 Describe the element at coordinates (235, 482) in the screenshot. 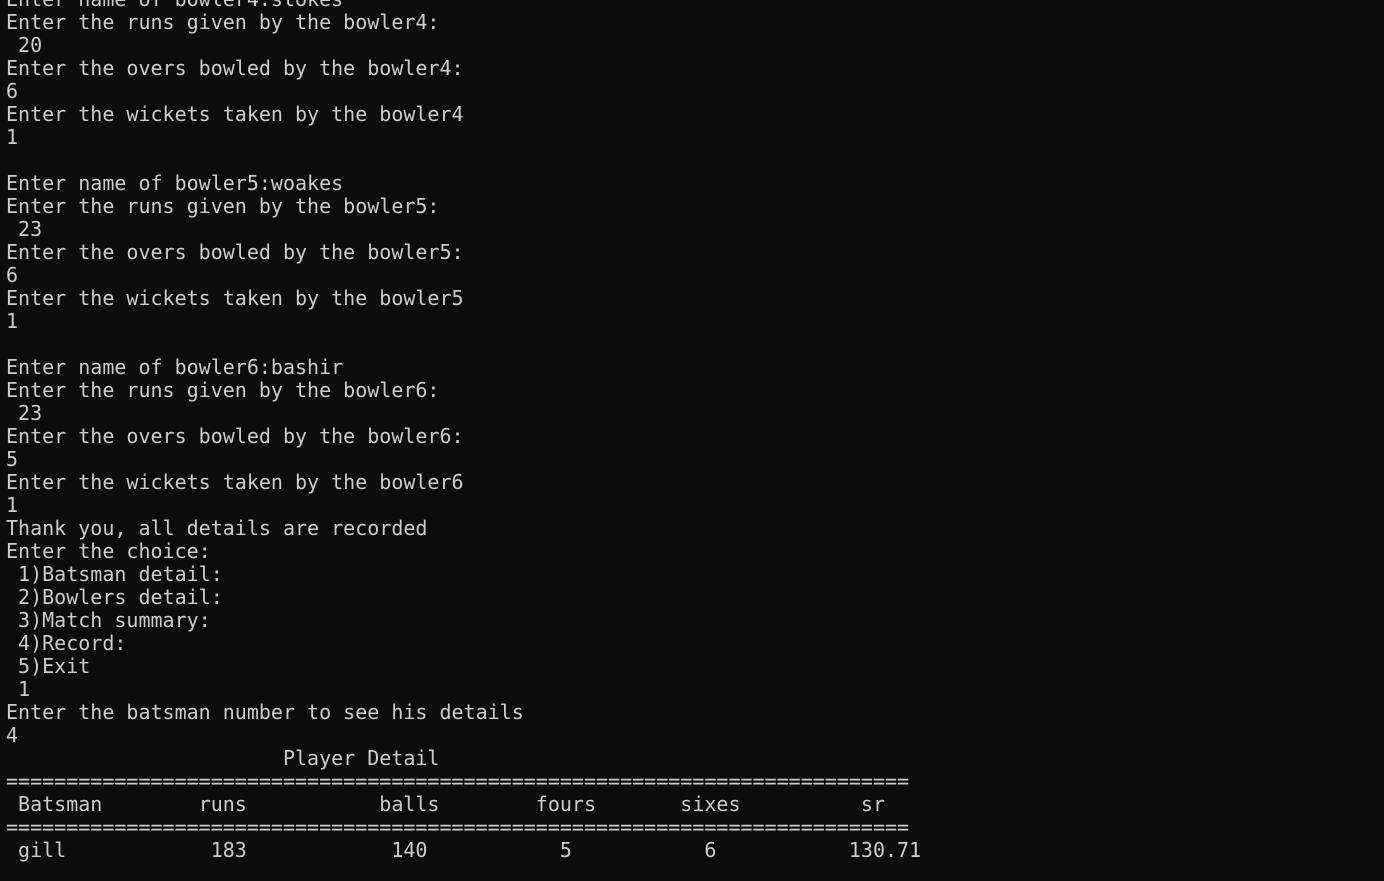

I see `terminal-line: Enter the wickets taken by the bowler6` at that location.